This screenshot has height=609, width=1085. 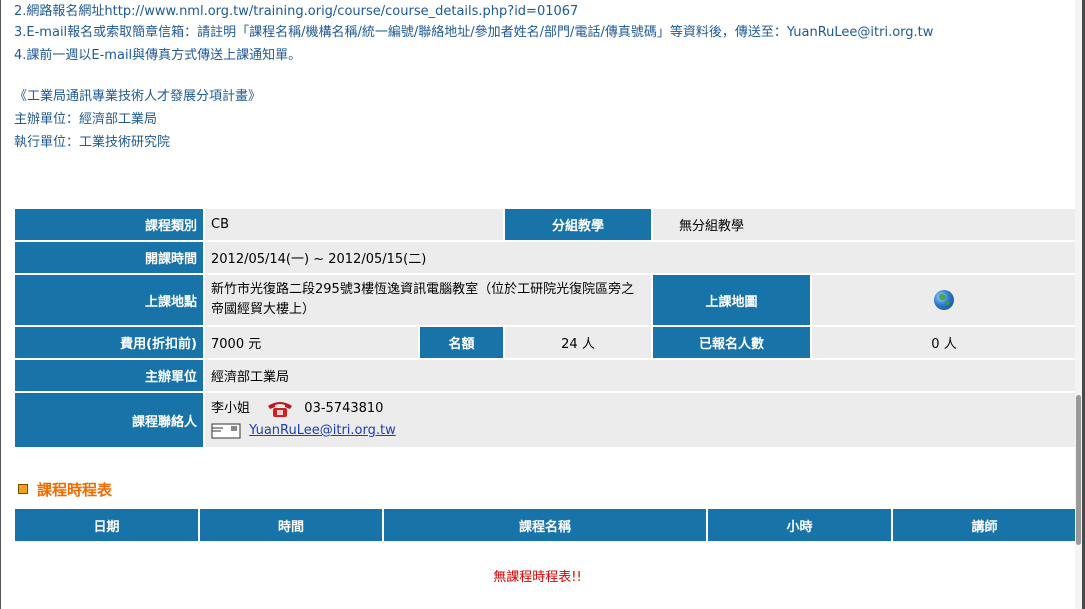 I want to click on notice-line: 4.課前一週以E-mail與傳真方式傳送上課通知單。, so click(x=158, y=55).